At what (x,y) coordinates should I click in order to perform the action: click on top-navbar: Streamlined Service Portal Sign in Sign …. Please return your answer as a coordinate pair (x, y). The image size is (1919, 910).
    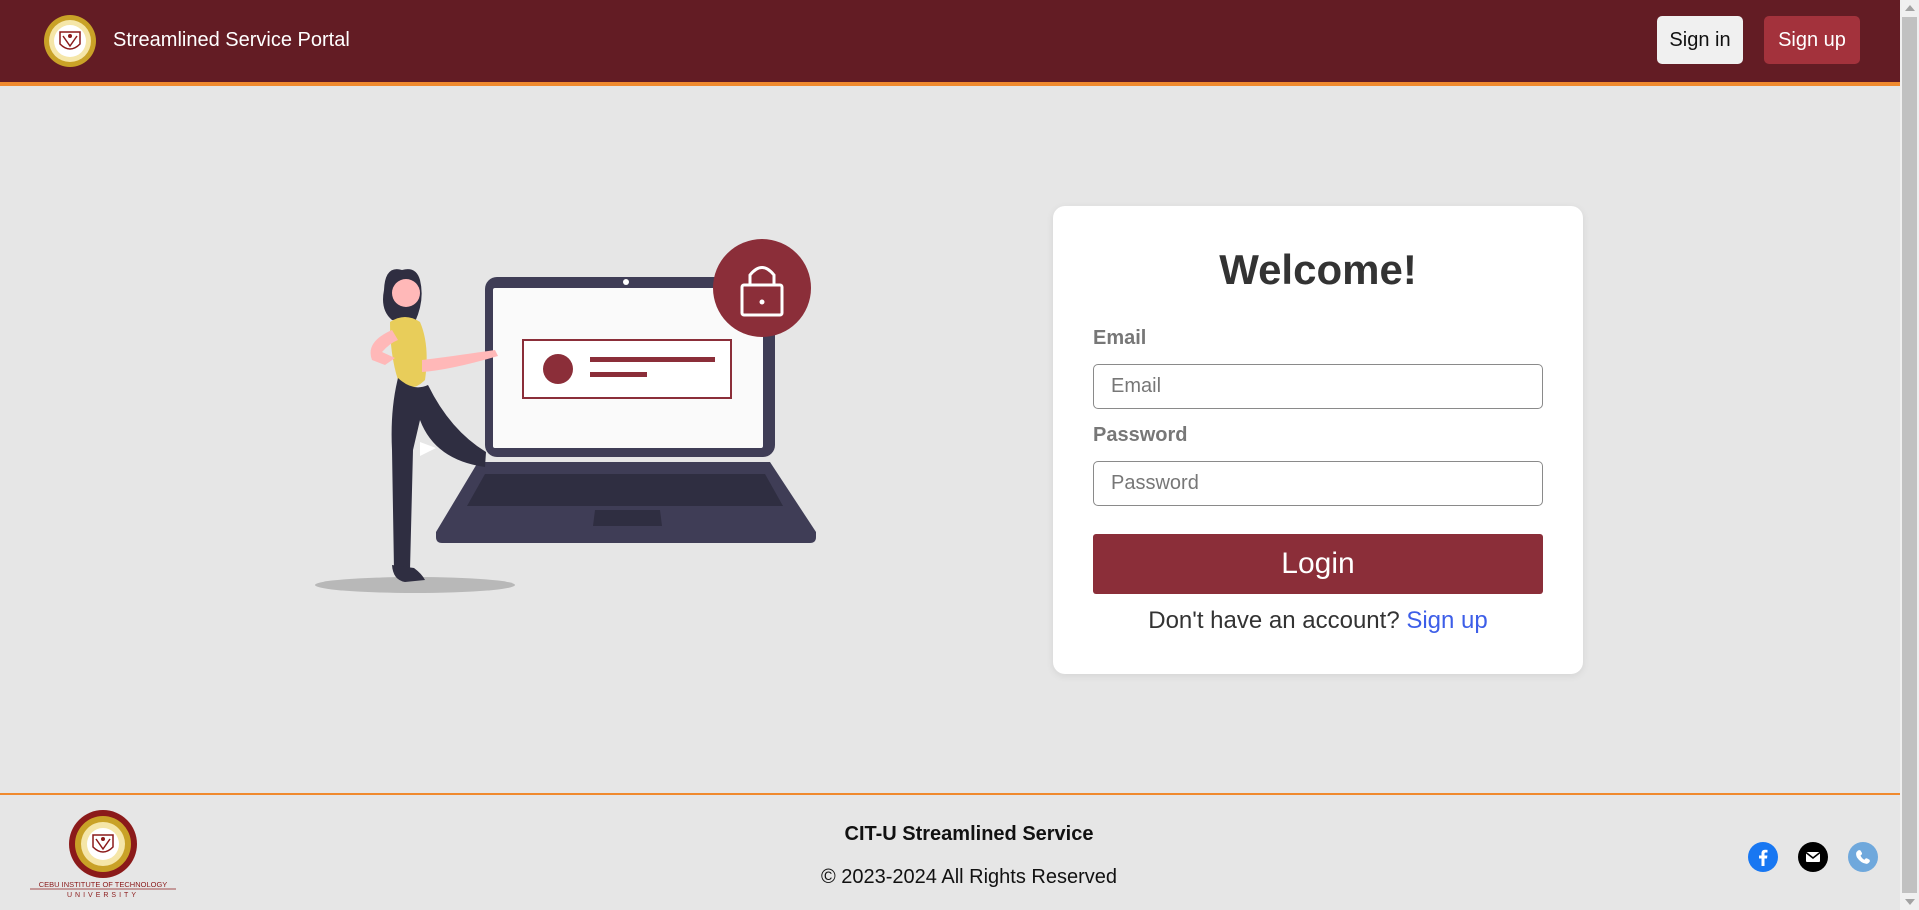
    Looking at the image, I should click on (950, 43).